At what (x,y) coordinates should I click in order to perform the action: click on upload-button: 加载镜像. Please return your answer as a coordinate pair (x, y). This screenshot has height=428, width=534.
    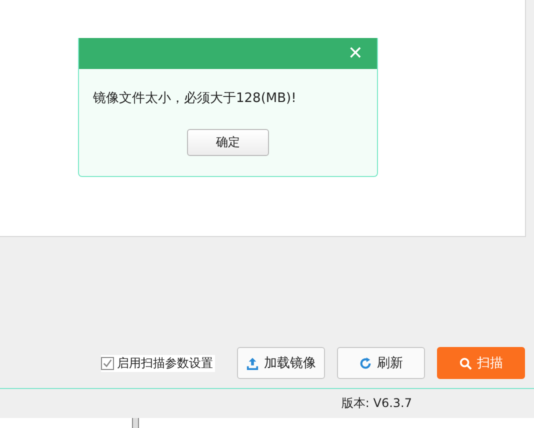
    Looking at the image, I should click on (281, 363).